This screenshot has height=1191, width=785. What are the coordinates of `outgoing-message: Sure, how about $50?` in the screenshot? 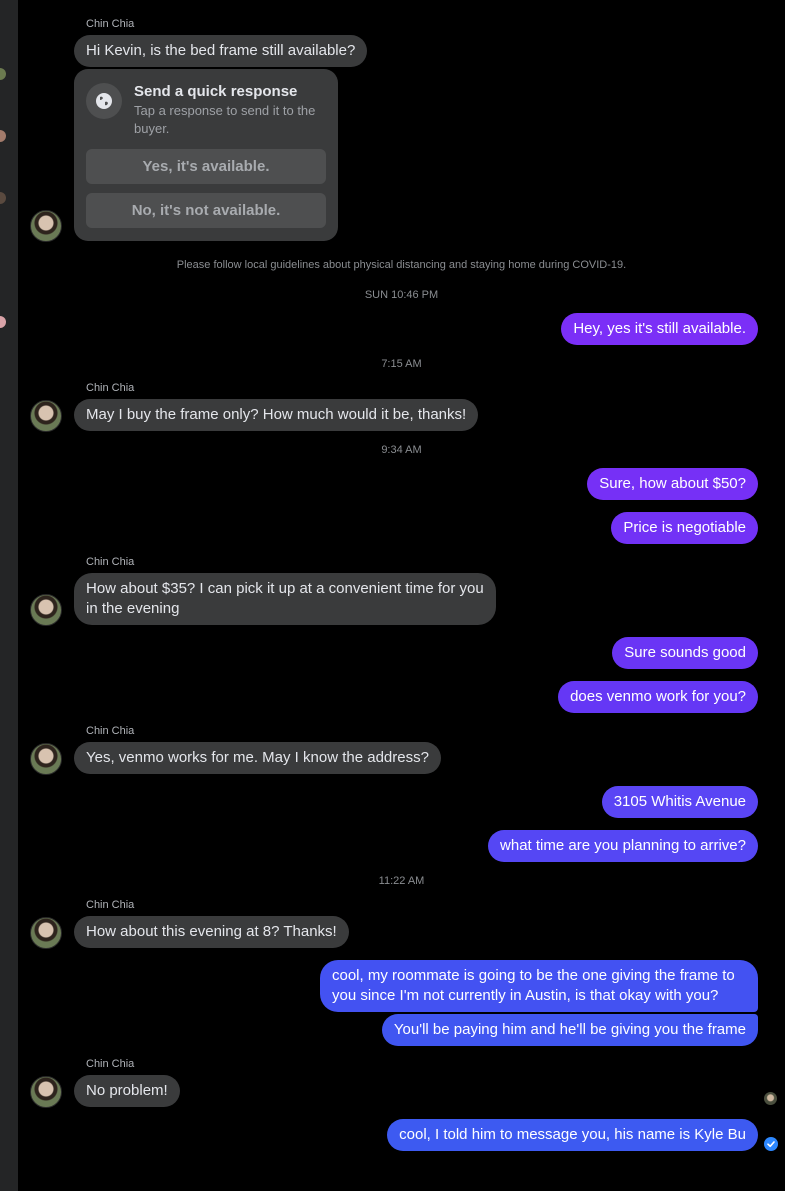 It's located at (672, 484).